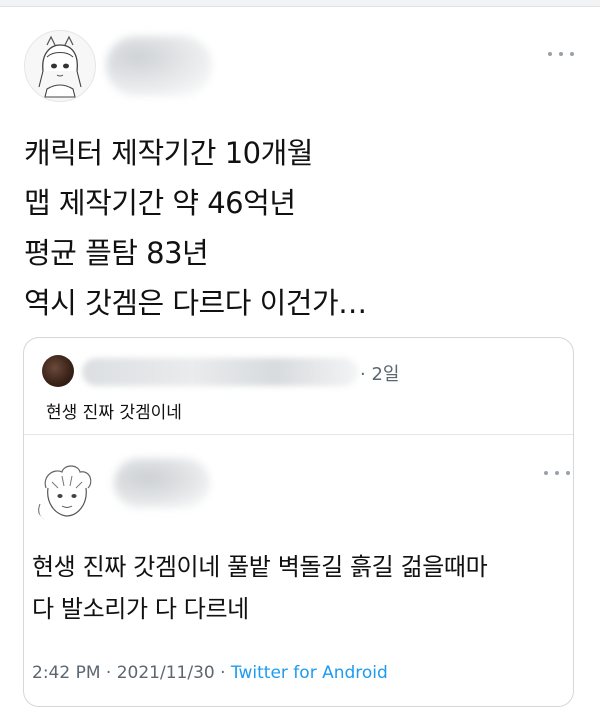 Image resolution: width=600 pixels, height=717 pixels. Describe the element at coordinates (166, 673) in the screenshot. I see `tweet-date: 2021/11/30` at that location.